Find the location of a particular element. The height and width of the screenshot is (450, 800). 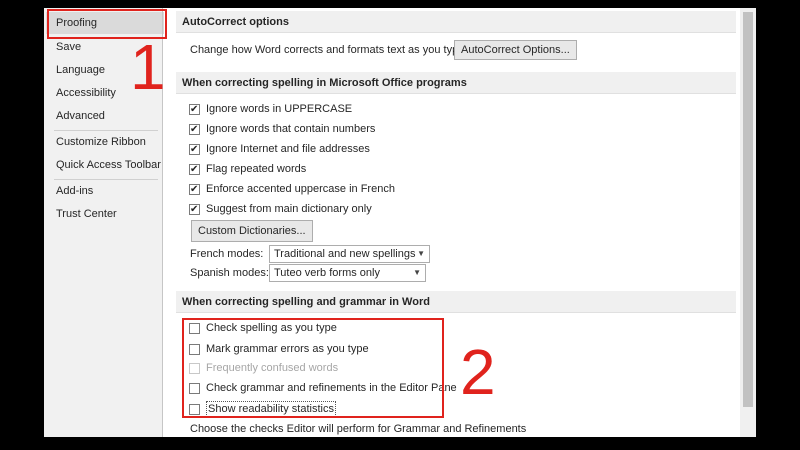

french-modes-select: Traditional and new spellings ▼ is located at coordinates (349, 254).